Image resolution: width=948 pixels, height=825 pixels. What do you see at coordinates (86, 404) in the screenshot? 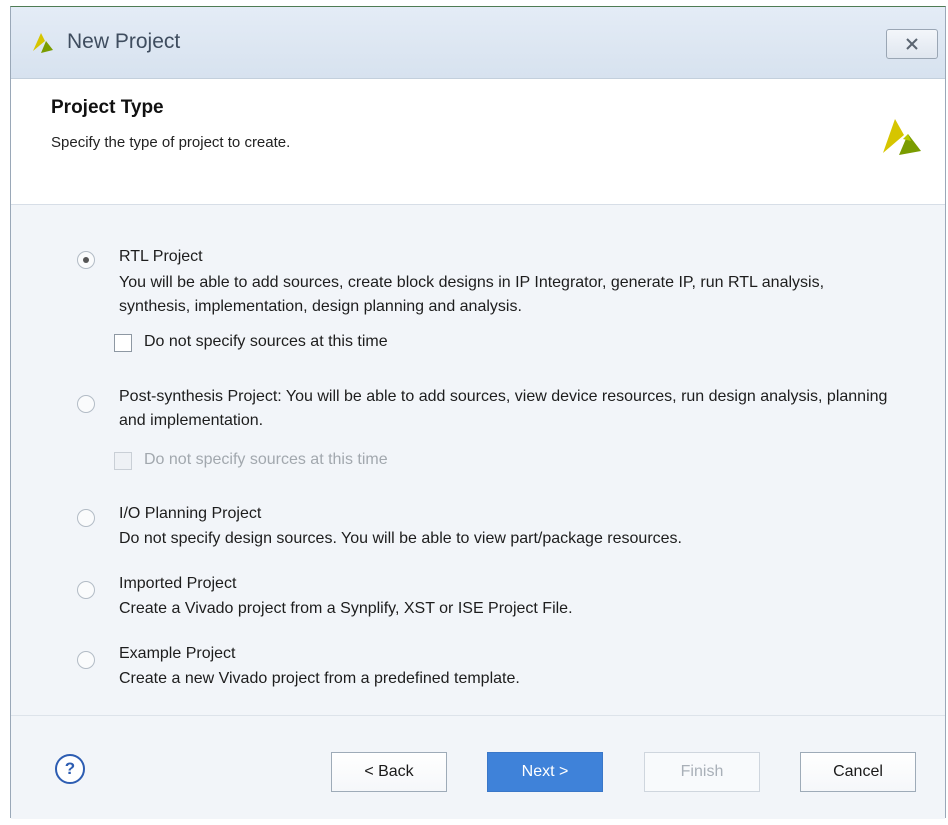
I see `post-synthesis-radio` at bounding box center [86, 404].